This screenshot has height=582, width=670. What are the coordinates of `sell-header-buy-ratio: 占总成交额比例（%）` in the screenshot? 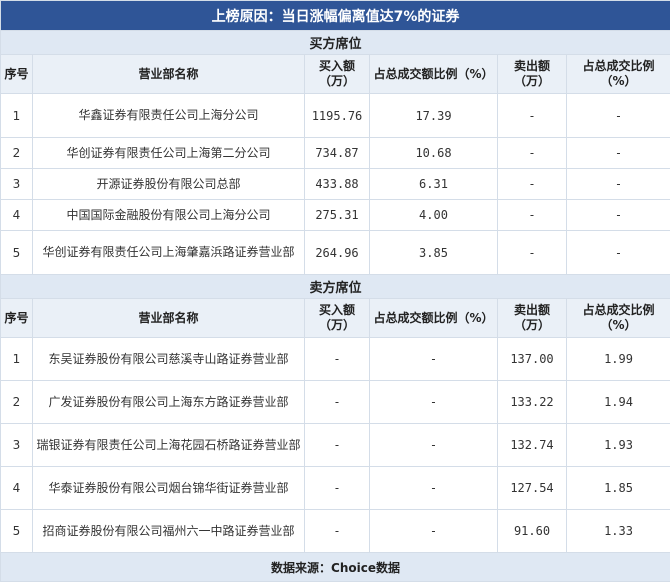 It's located at (434, 318).